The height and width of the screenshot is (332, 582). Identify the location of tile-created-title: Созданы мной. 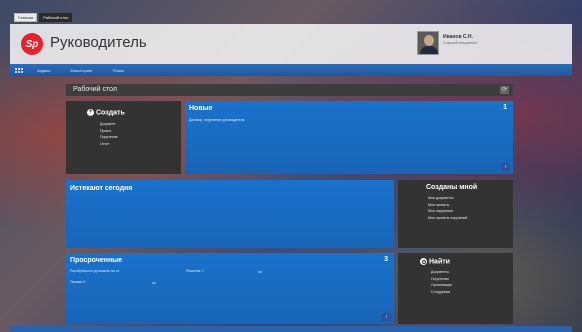
(451, 187).